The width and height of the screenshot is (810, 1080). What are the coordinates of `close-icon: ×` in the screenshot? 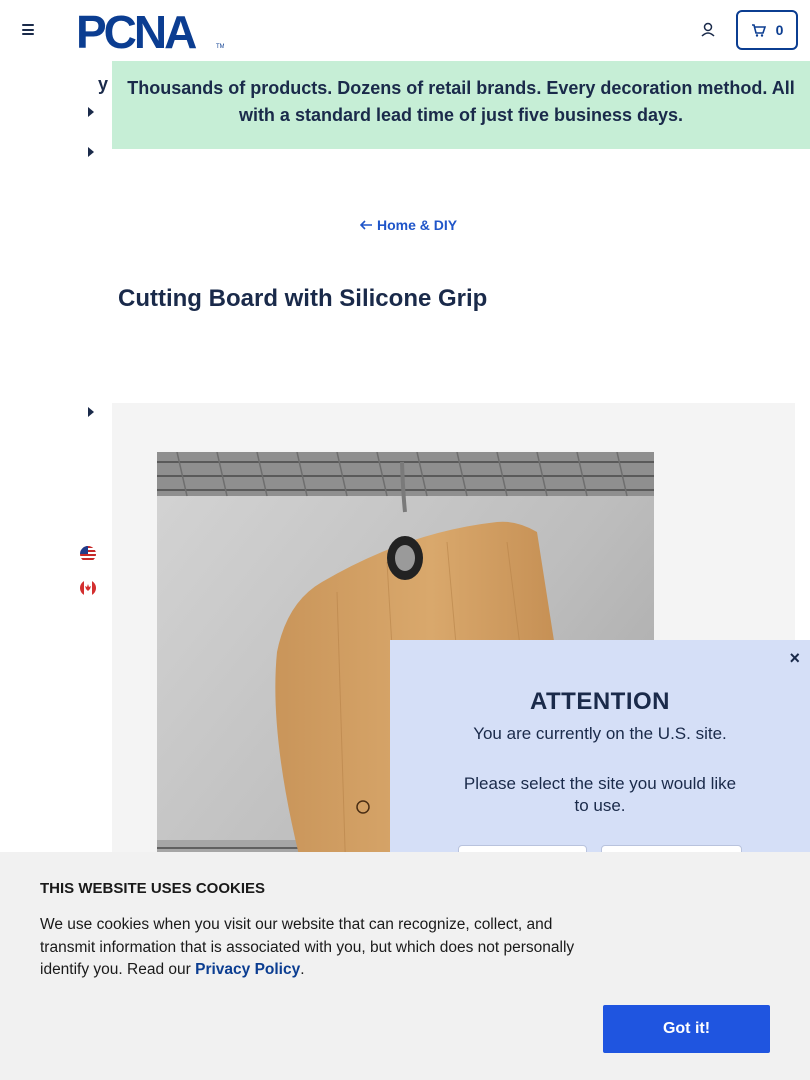 It's located at (794, 658).